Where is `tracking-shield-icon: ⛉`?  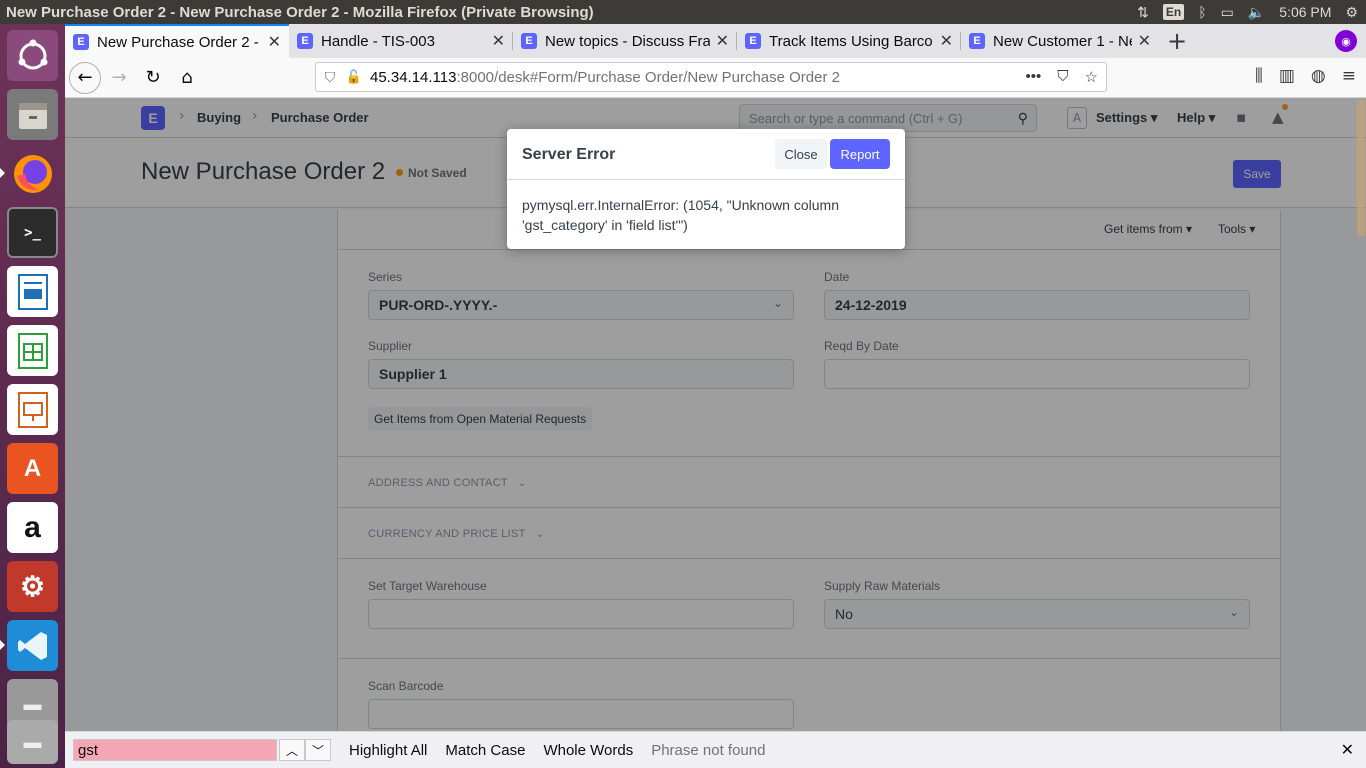
tracking-shield-icon: ⛉ is located at coordinates (330, 77).